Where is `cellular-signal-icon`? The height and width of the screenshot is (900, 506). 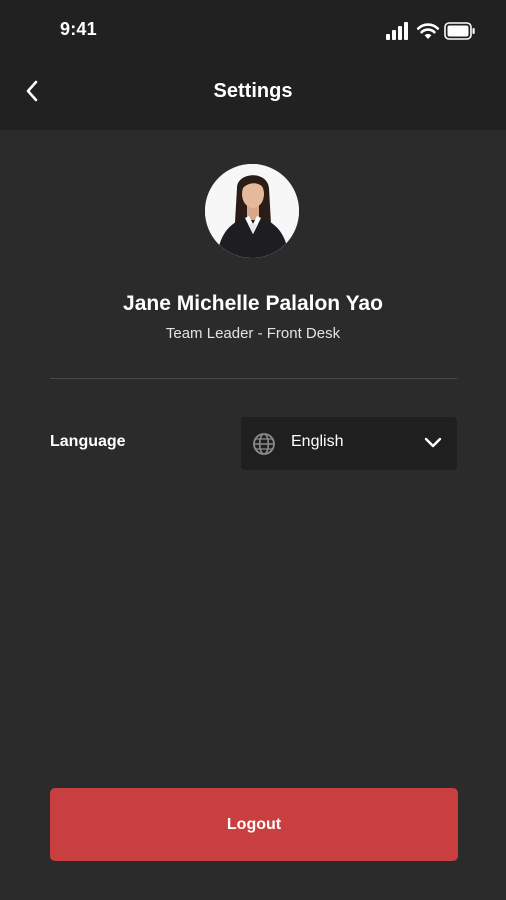 cellular-signal-icon is located at coordinates (398, 33).